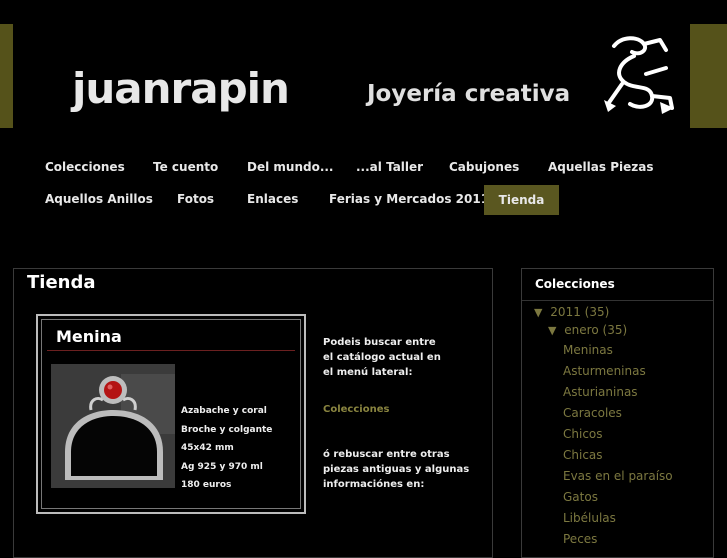 The image size is (727, 558). What do you see at coordinates (708, 76) in the screenshot?
I see `header-bar-right` at bounding box center [708, 76].